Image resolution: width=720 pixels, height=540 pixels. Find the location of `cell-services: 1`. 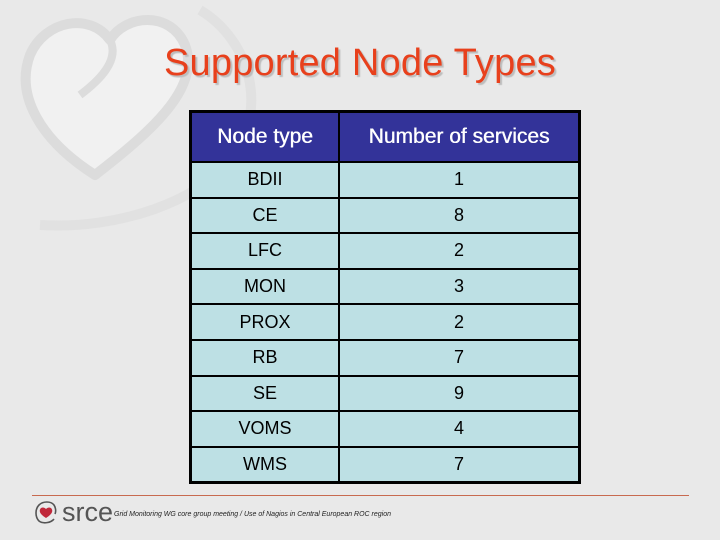

cell-services: 1 is located at coordinates (459, 180).